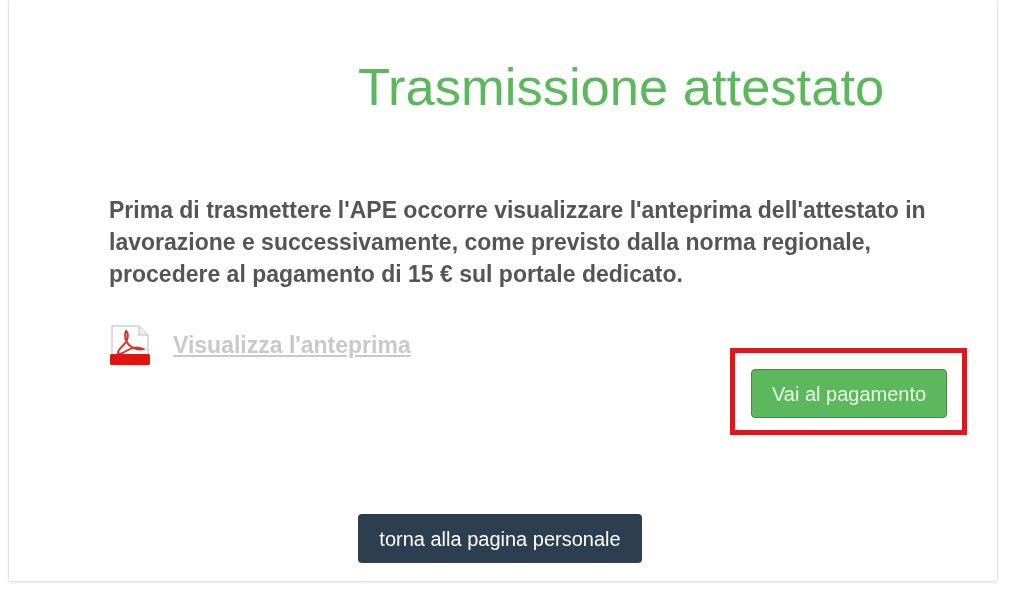 The height and width of the screenshot is (600, 1024). I want to click on back-button: torna alla pagina personale, so click(500, 538).